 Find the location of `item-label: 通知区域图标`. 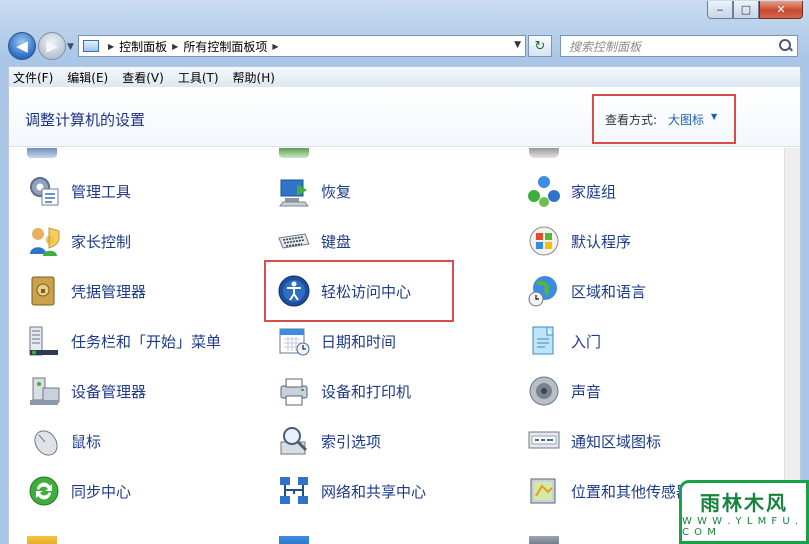

item-label: 通知区域图标 is located at coordinates (616, 441).